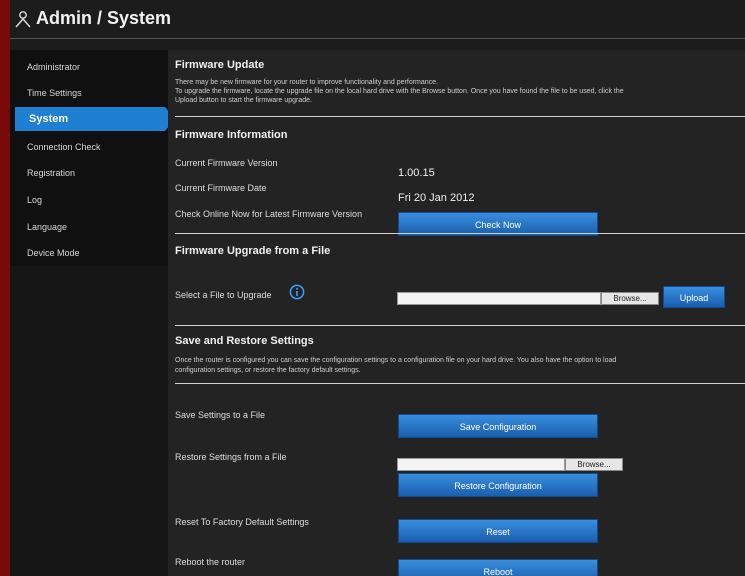  What do you see at coordinates (377, 21) in the screenshot?
I see `header: Admin / System` at bounding box center [377, 21].